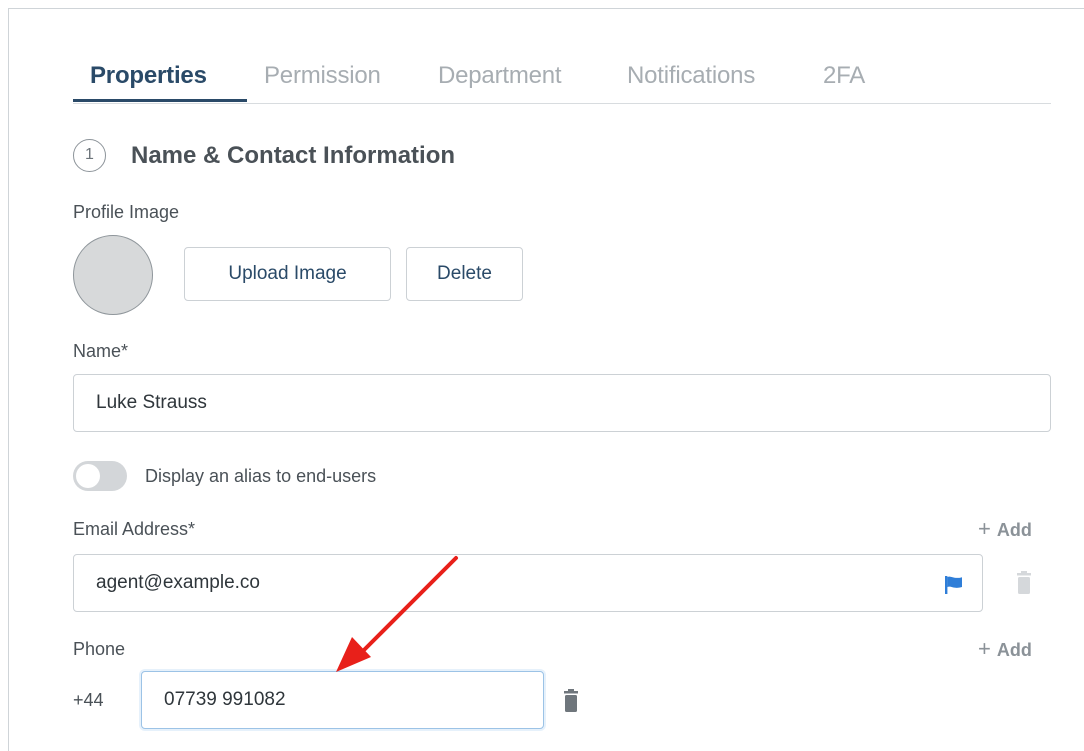 This screenshot has width=1084, height=751. I want to click on panel-border-top, so click(546, 8).